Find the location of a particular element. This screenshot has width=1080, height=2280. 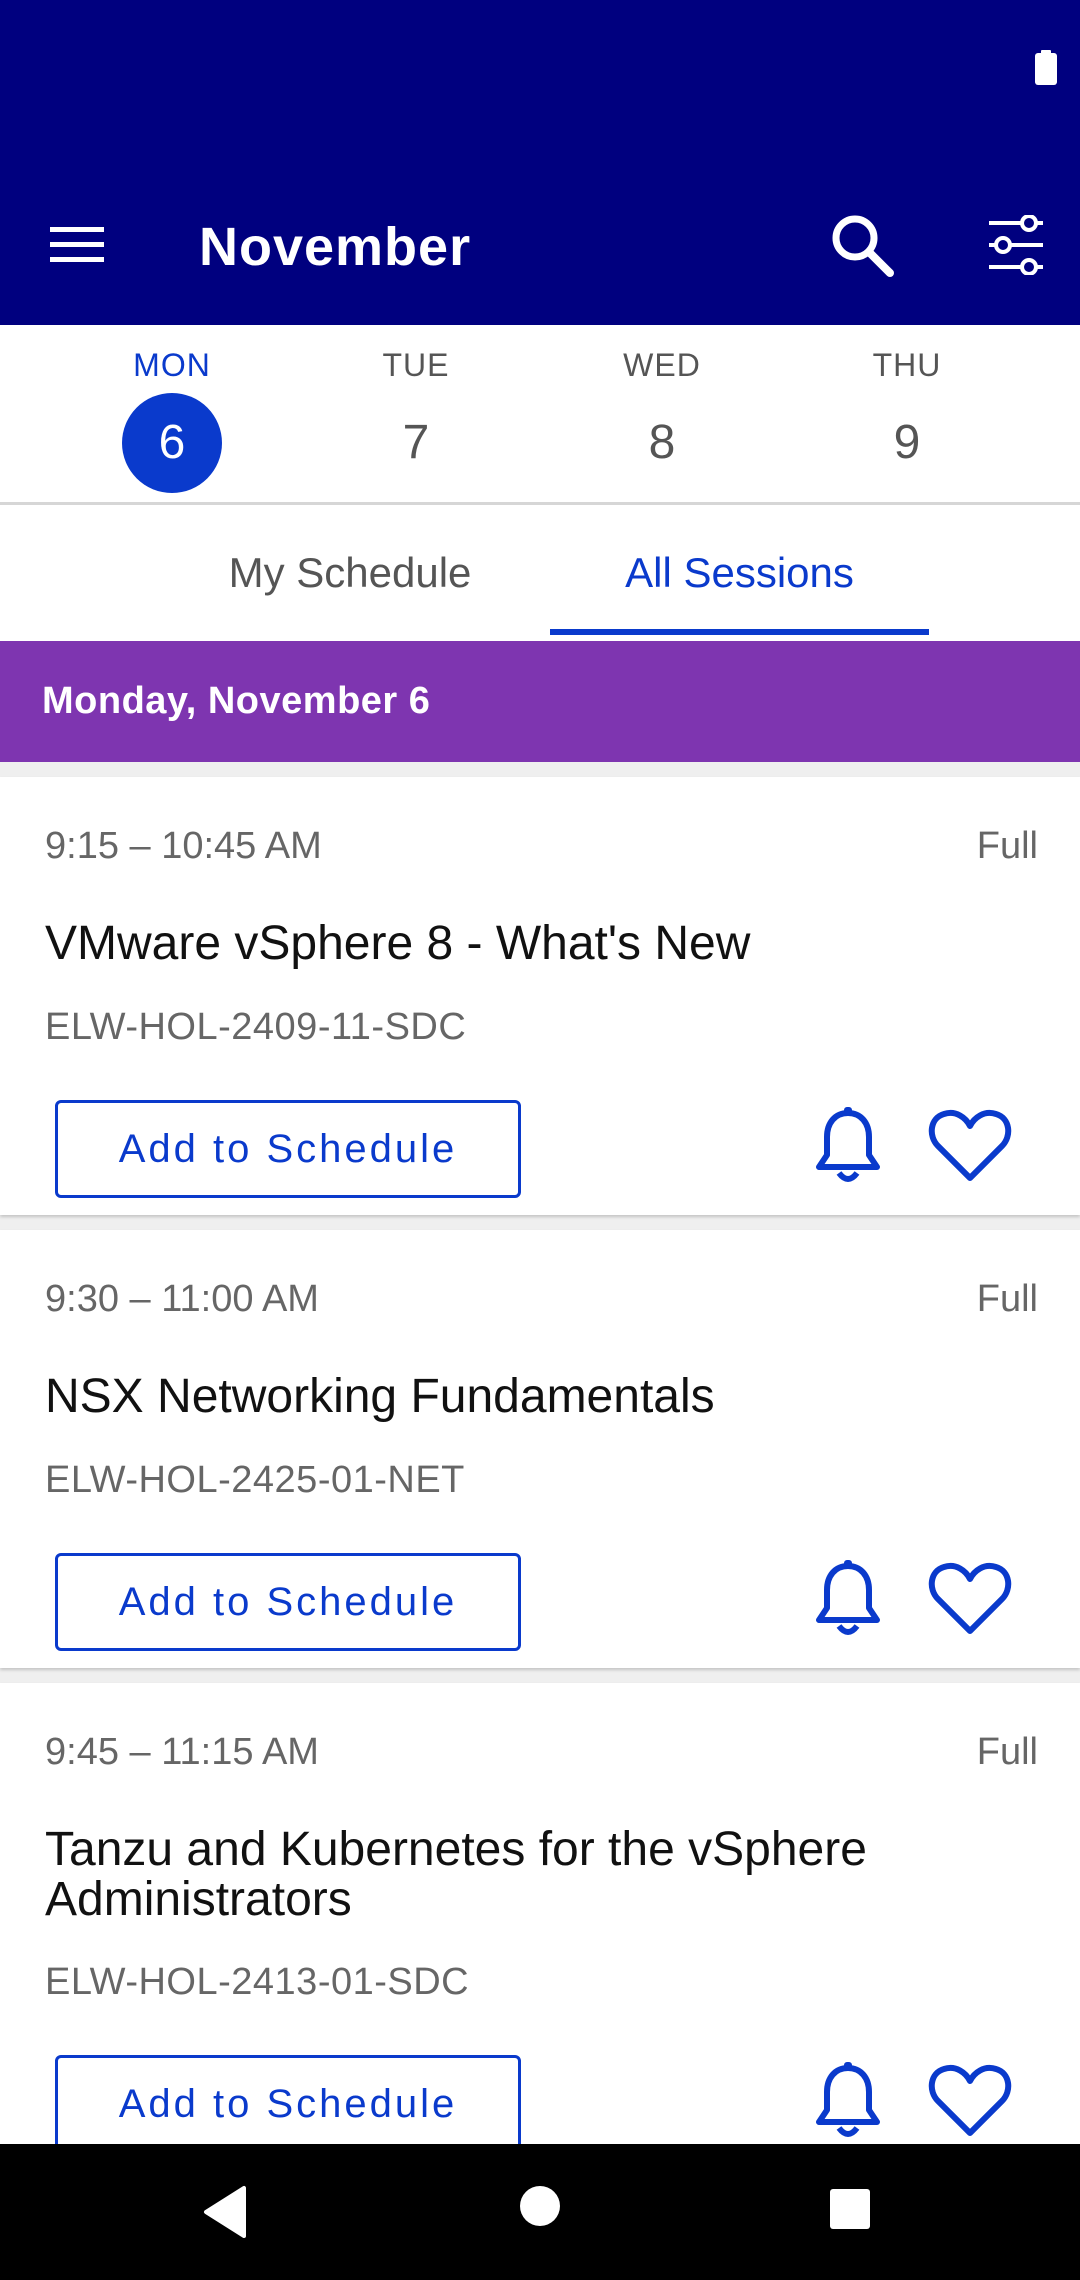

session-code: ELW-HOL-2413-01-SDC is located at coordinates (257, 1982).